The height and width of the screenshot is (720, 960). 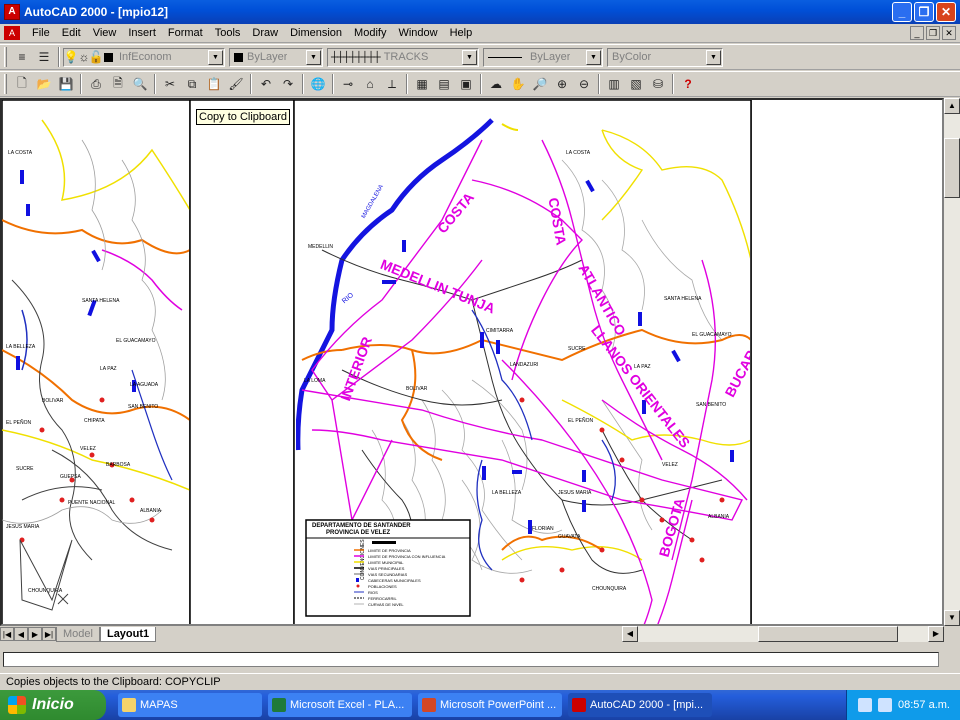 I want to click on layer-manager-icon: ≡, so click(x=22, y=57).